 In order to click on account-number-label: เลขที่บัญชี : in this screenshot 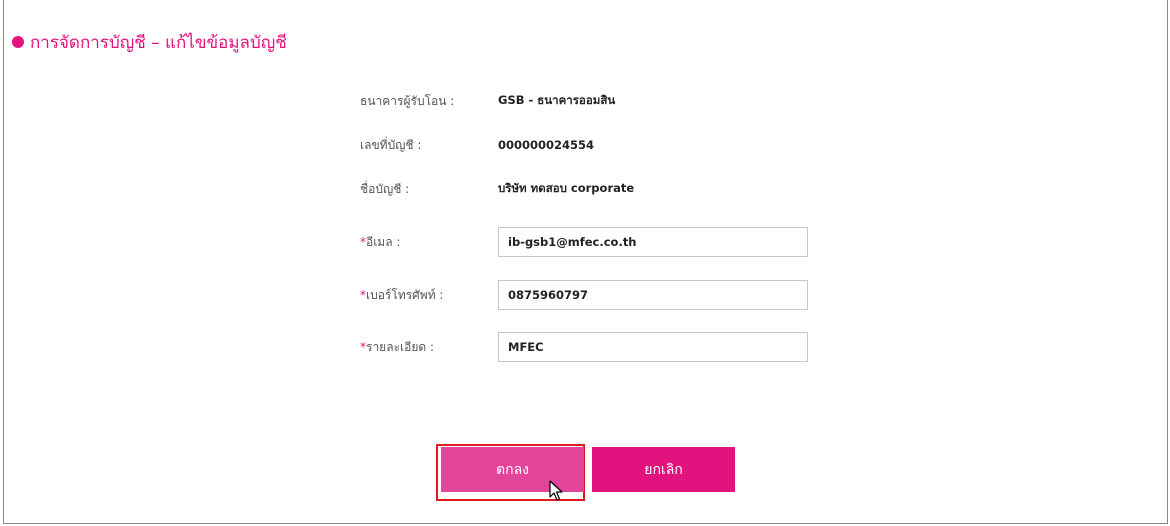, I will do `click(391, 144)`.